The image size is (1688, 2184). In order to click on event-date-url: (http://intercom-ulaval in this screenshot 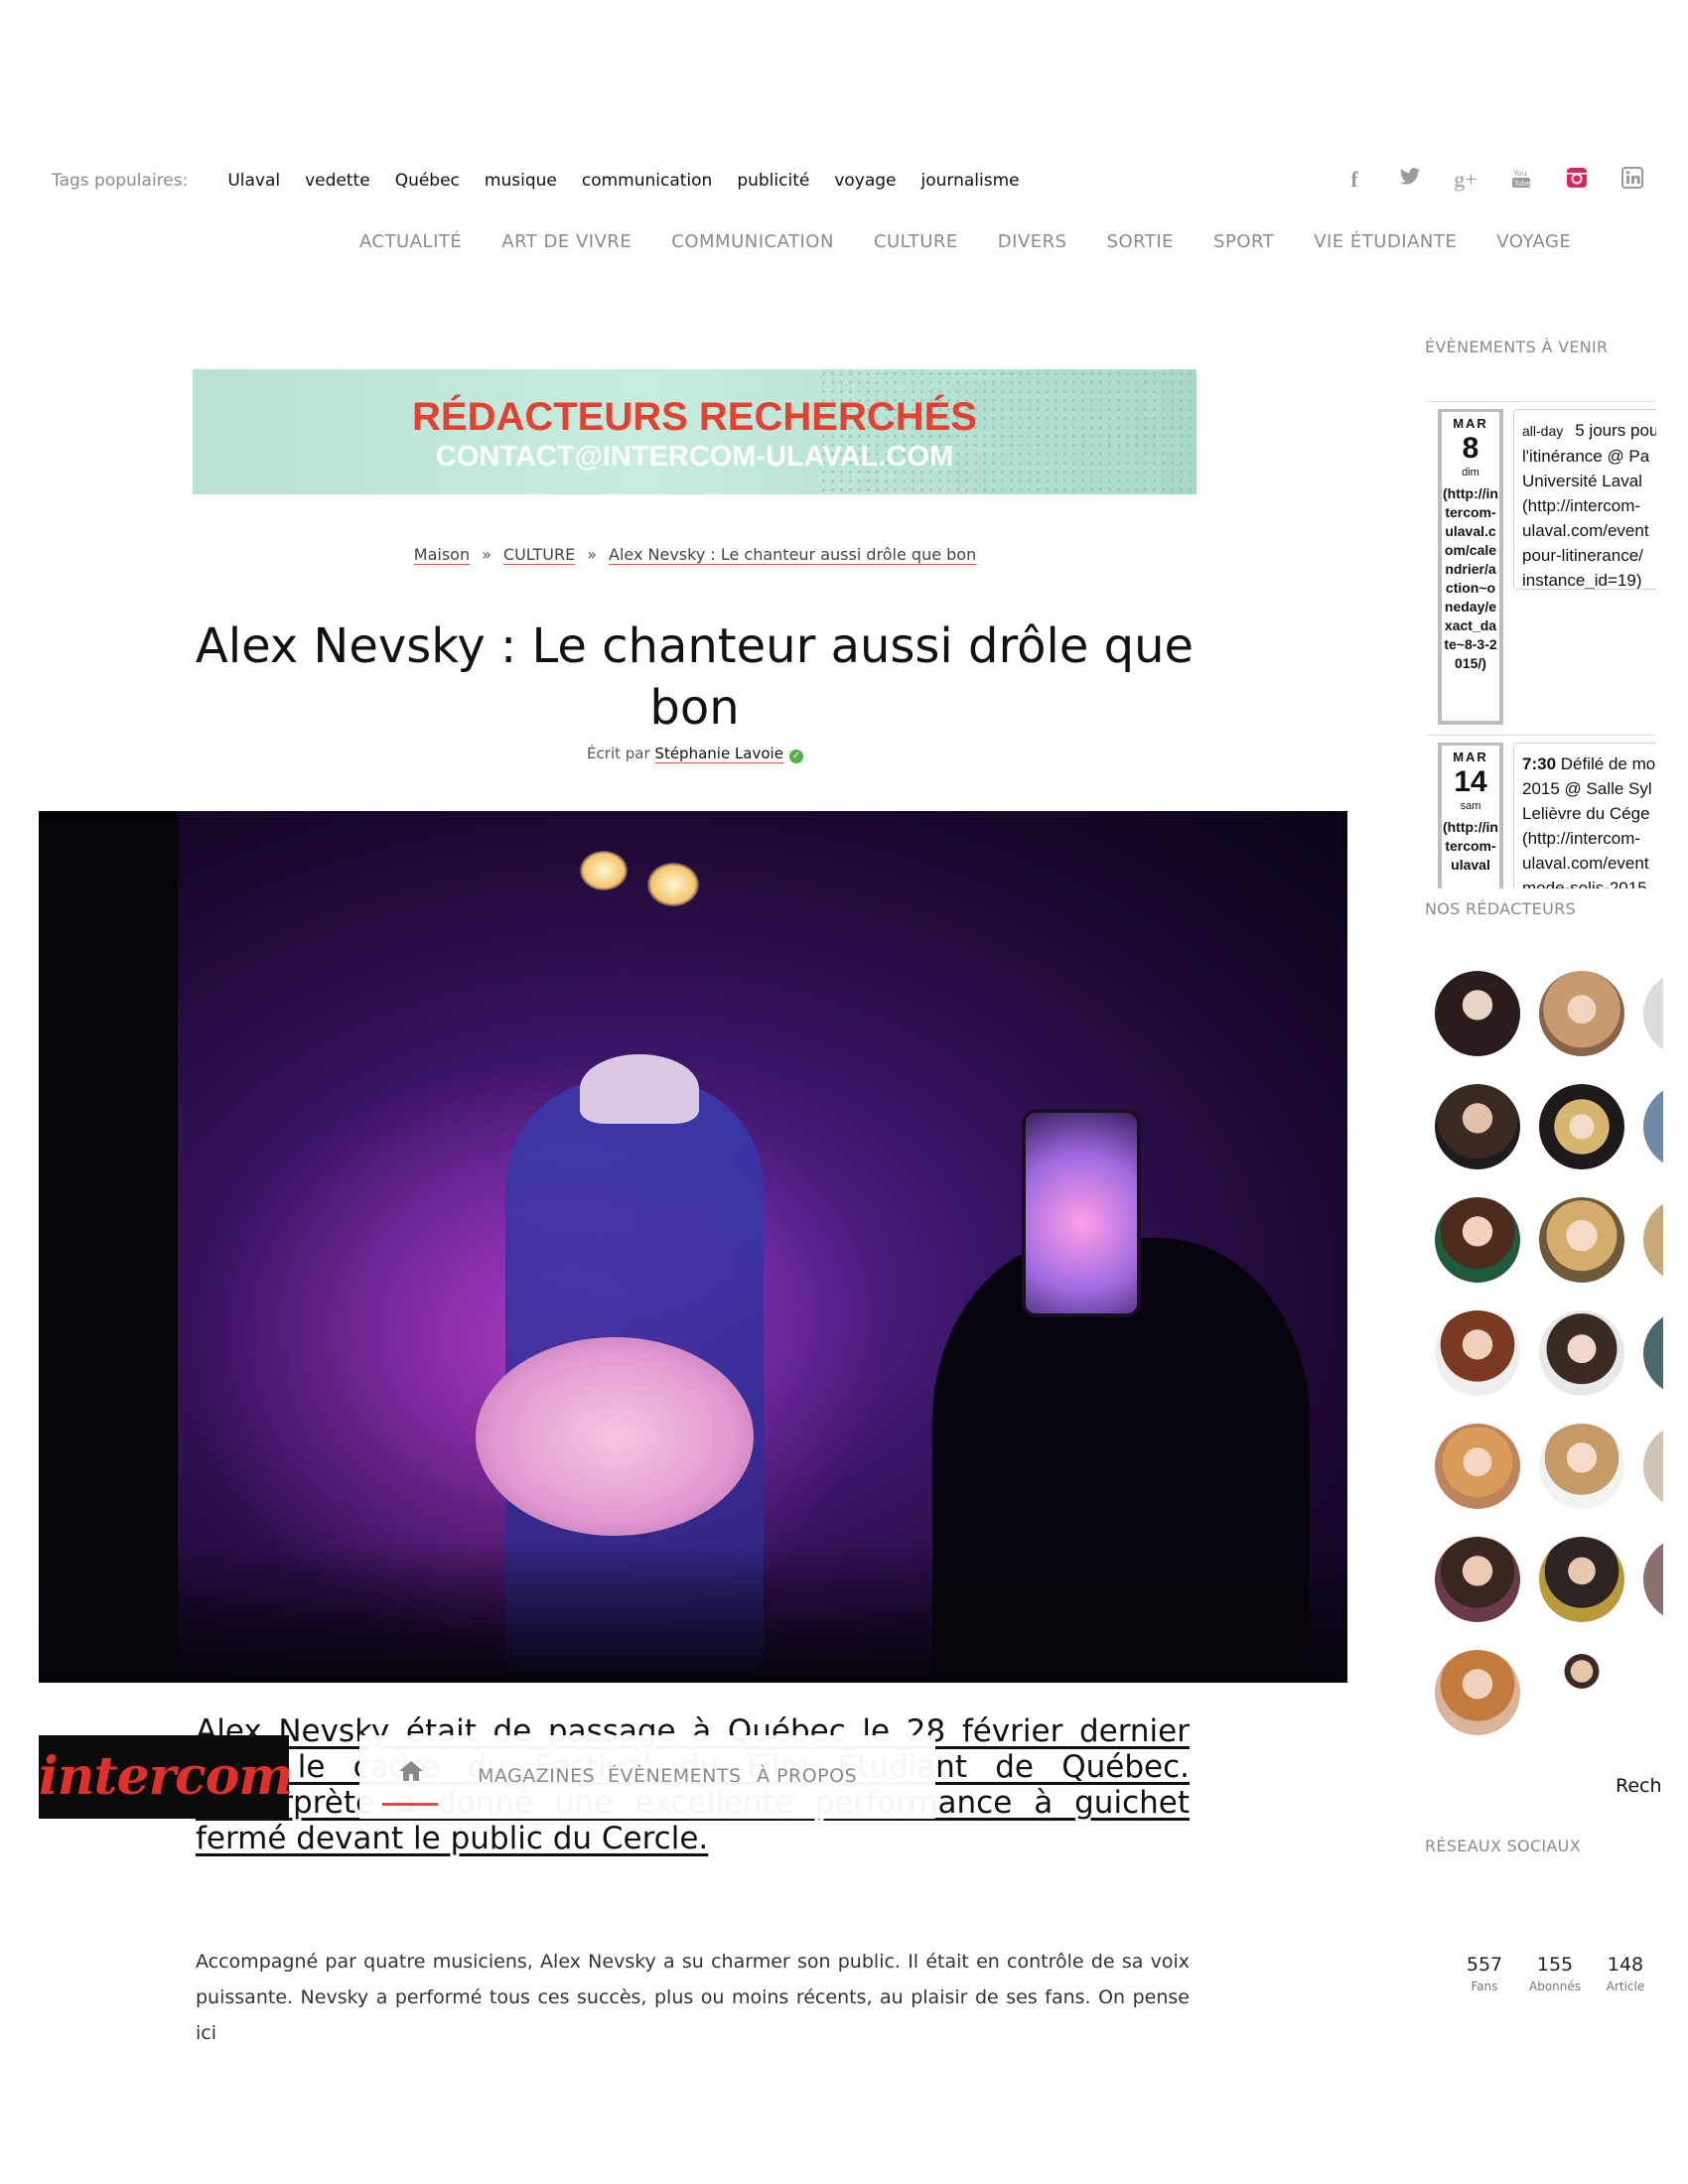, I will do `click(1470, 843)`.